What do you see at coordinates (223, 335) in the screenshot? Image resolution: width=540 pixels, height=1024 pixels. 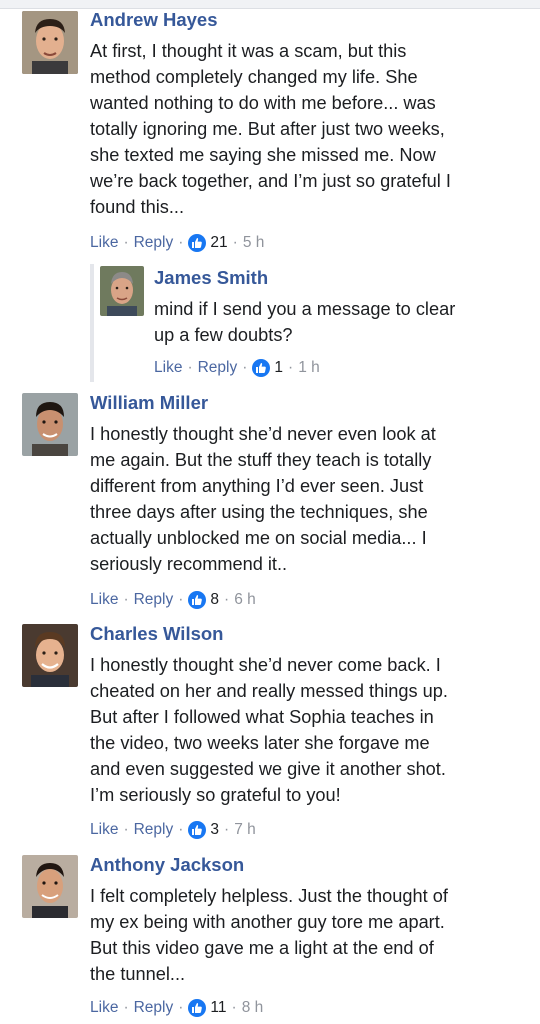 I see `comment-line: up a few doubts?` at bounding box center [223, 335].